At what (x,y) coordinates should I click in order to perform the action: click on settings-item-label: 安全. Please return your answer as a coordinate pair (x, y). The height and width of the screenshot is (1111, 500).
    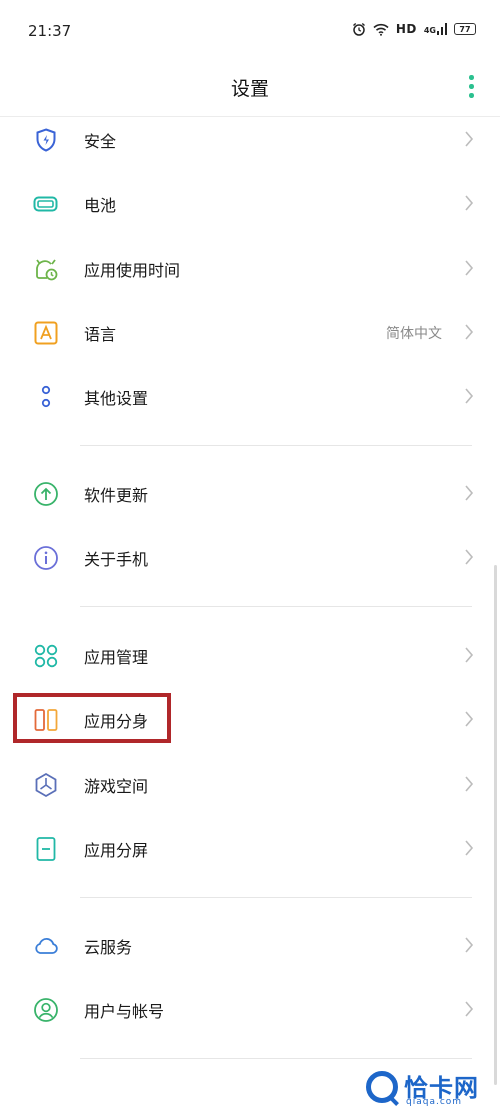
    Looking at the image, I should click on (100, 141).